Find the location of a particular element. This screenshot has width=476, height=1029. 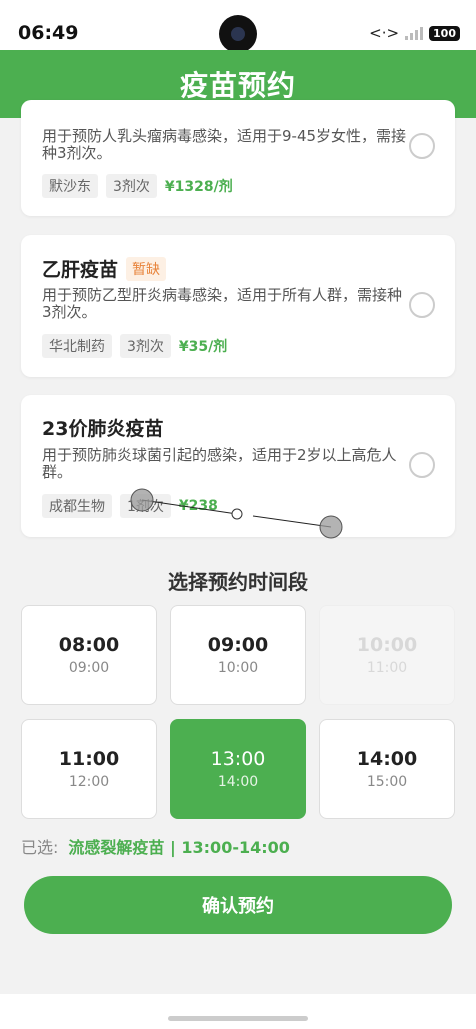

vaccine-tags: 成都生物 1剂次 ¥238 is located at coordinates (130, 506).